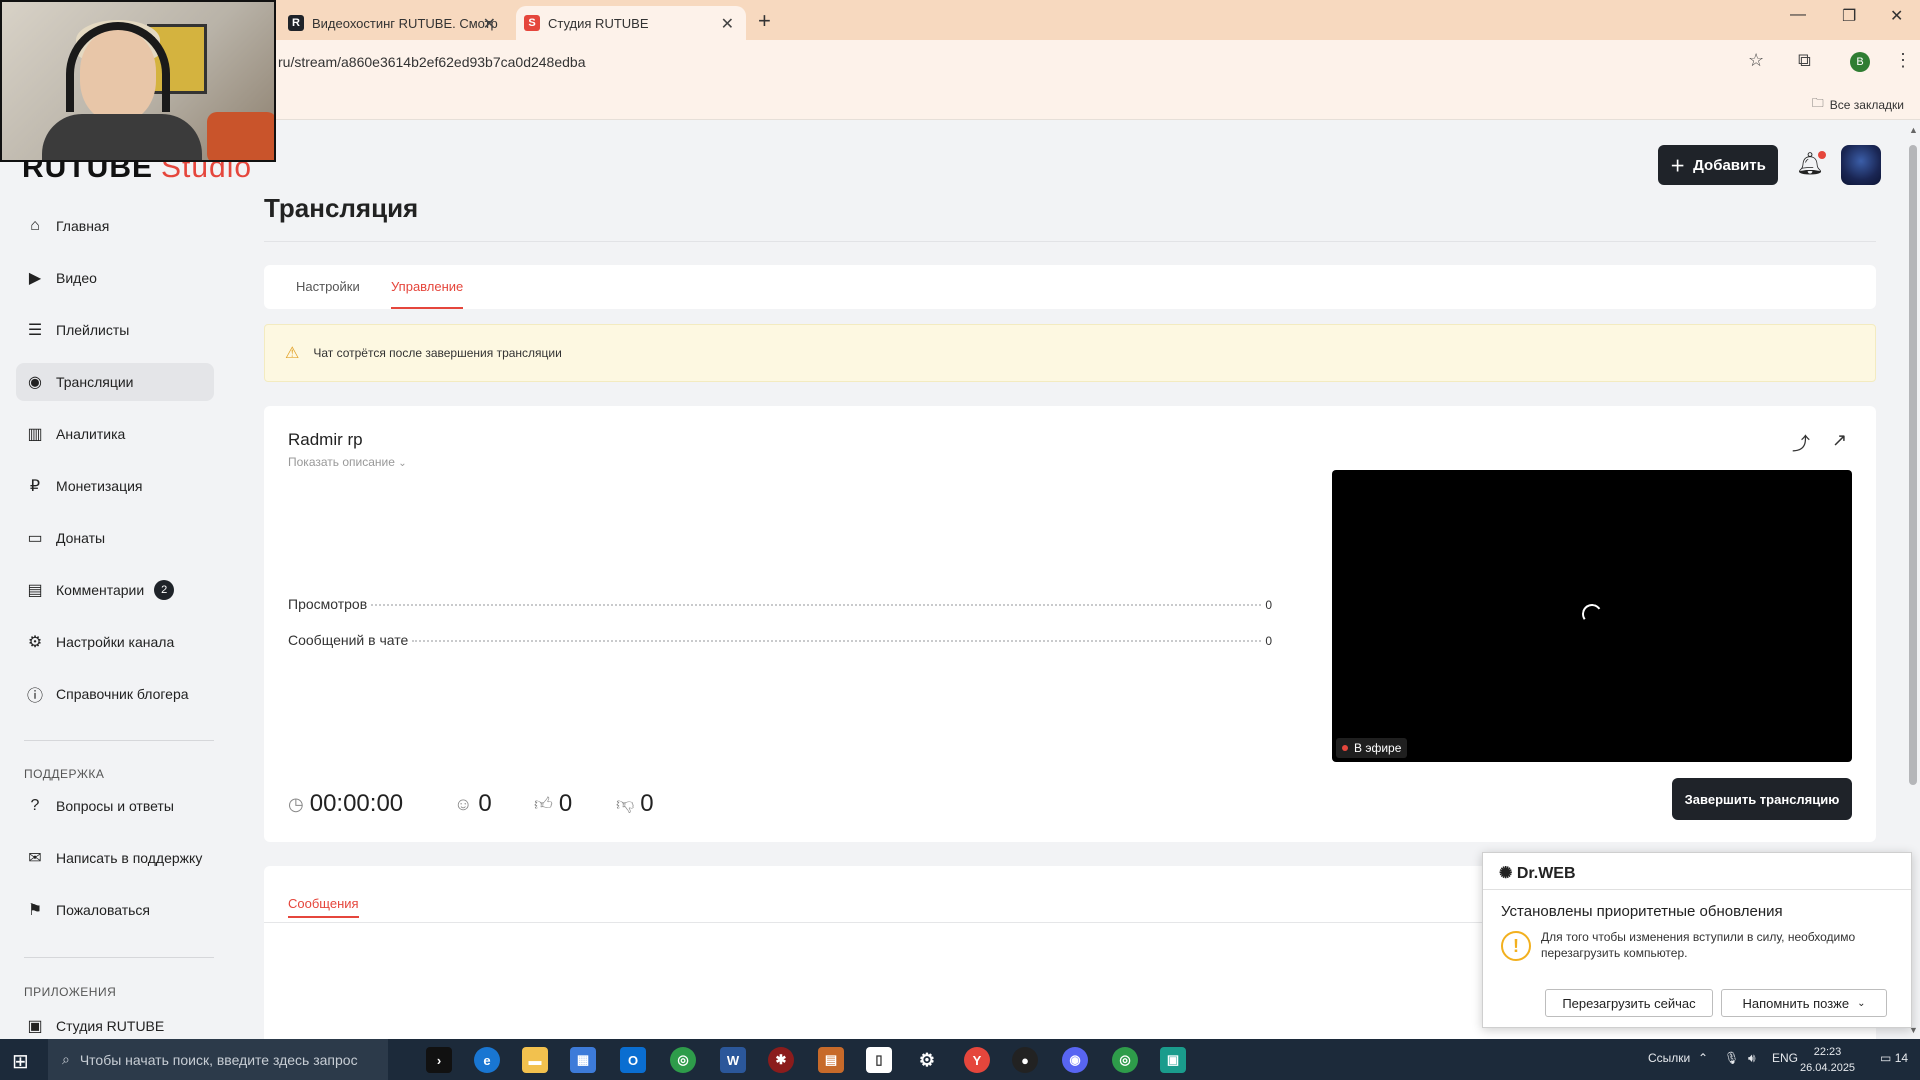 Image resolution: width=1920 pixels, height=1080 pixels. I want to click on minimize-window-button: —, so click(1798, 15).